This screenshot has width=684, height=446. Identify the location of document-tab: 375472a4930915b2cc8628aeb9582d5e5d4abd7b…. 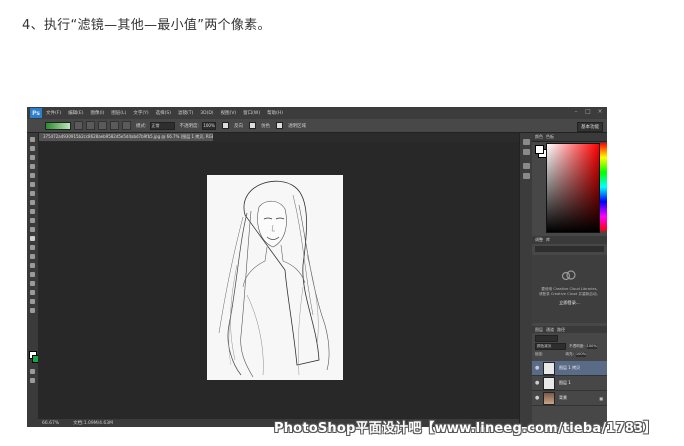
(126, 137).